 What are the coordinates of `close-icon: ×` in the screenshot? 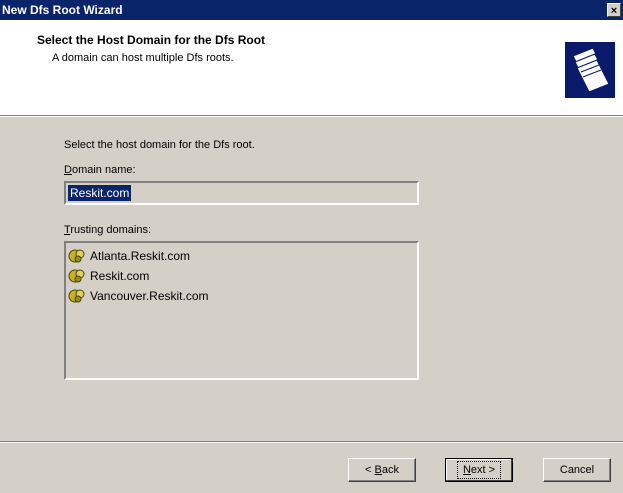 It's located at (614, 11).